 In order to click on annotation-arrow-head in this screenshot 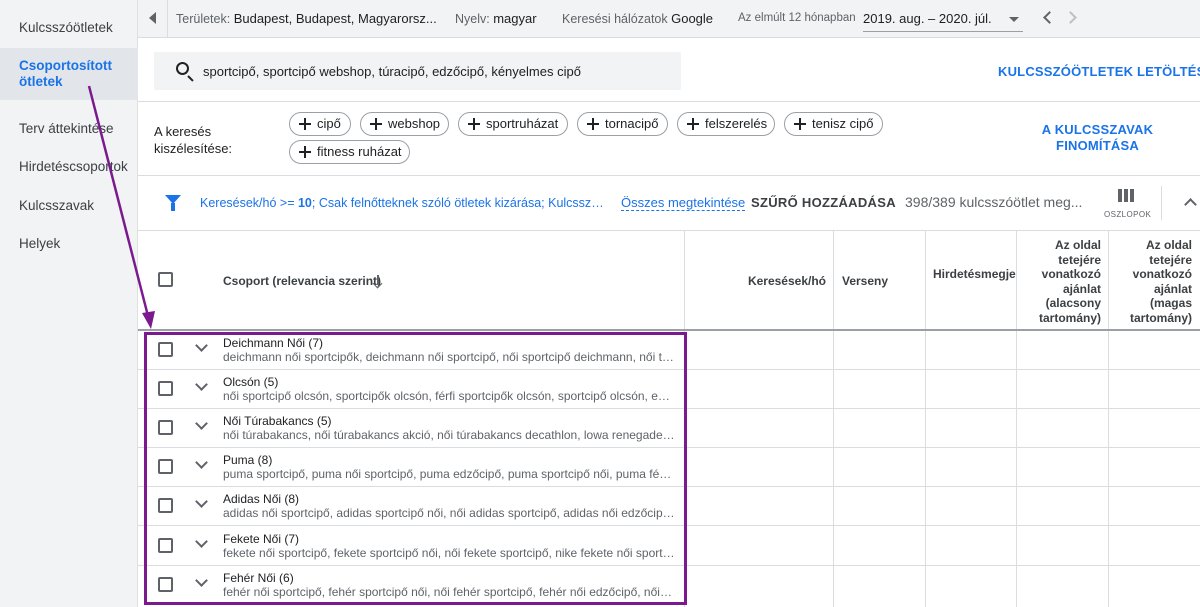, I will do `click(148, 320)`.